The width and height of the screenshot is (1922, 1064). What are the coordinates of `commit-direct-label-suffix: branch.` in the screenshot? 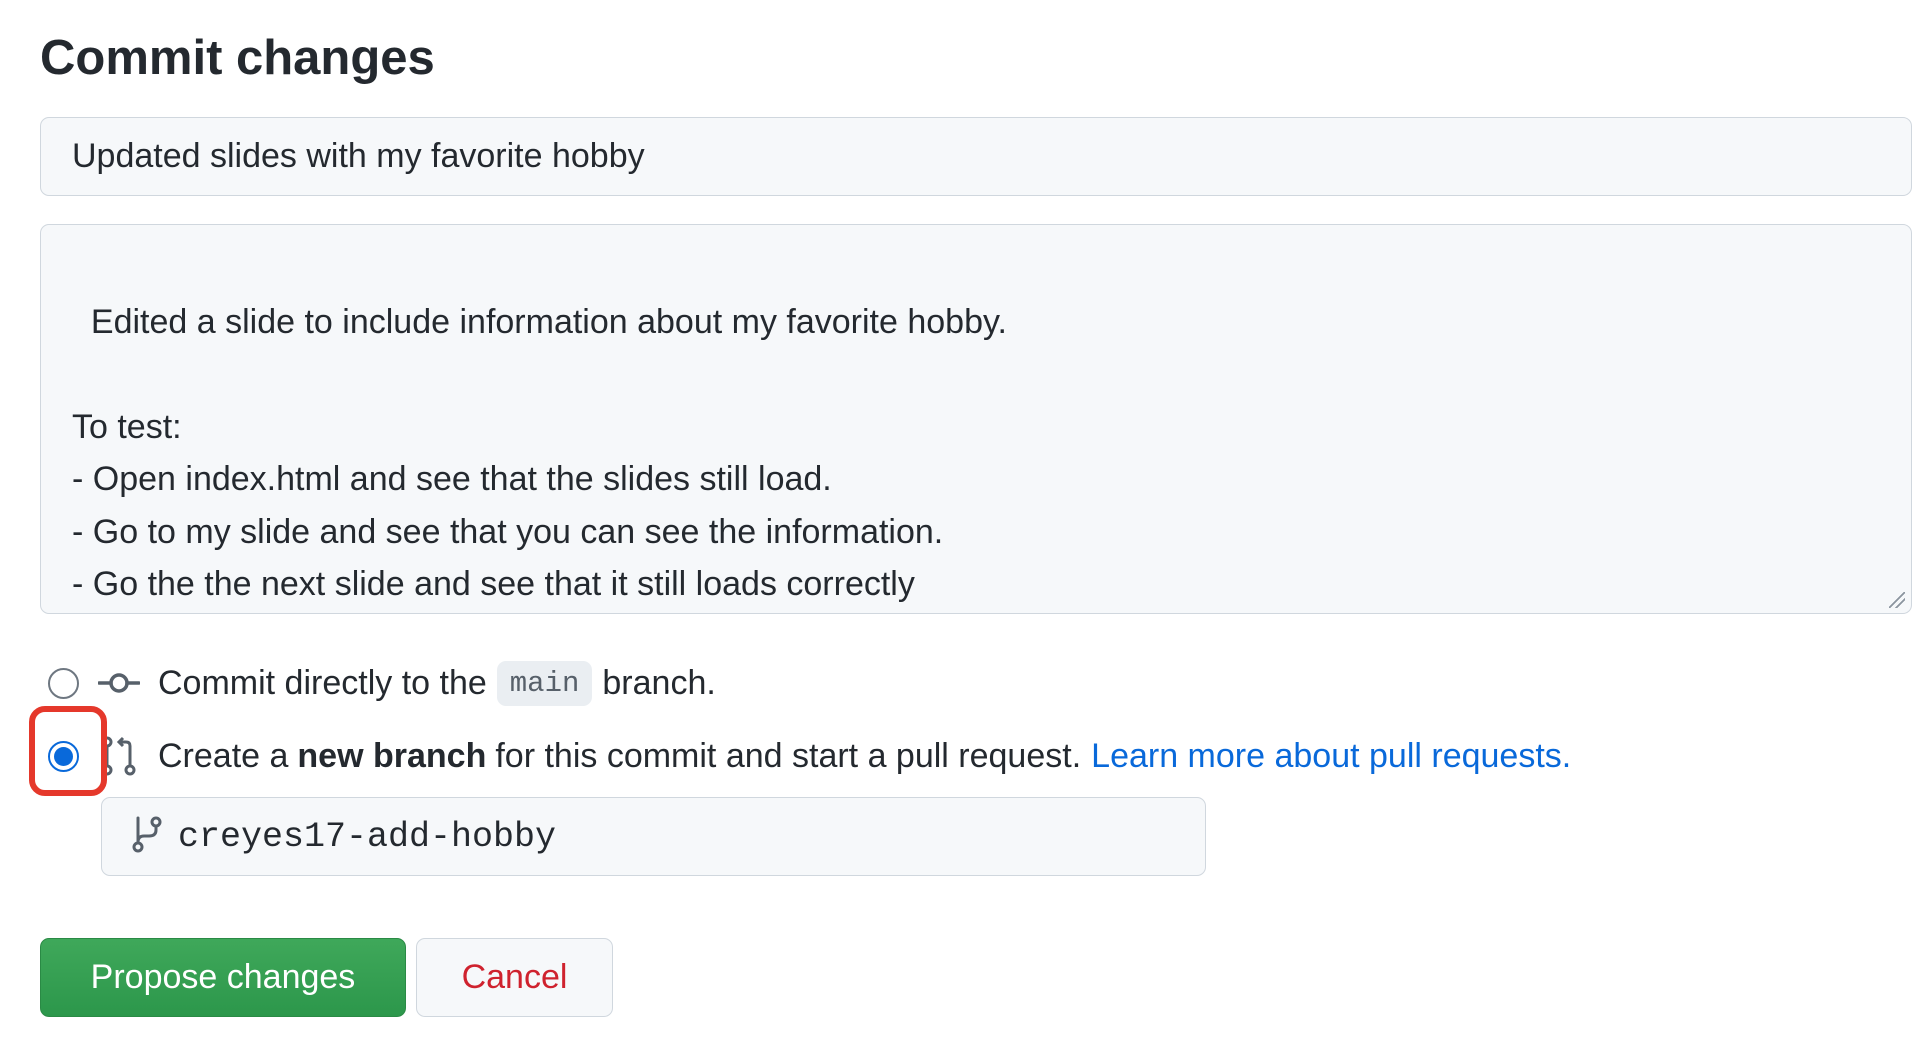 It's located at (659, 682).